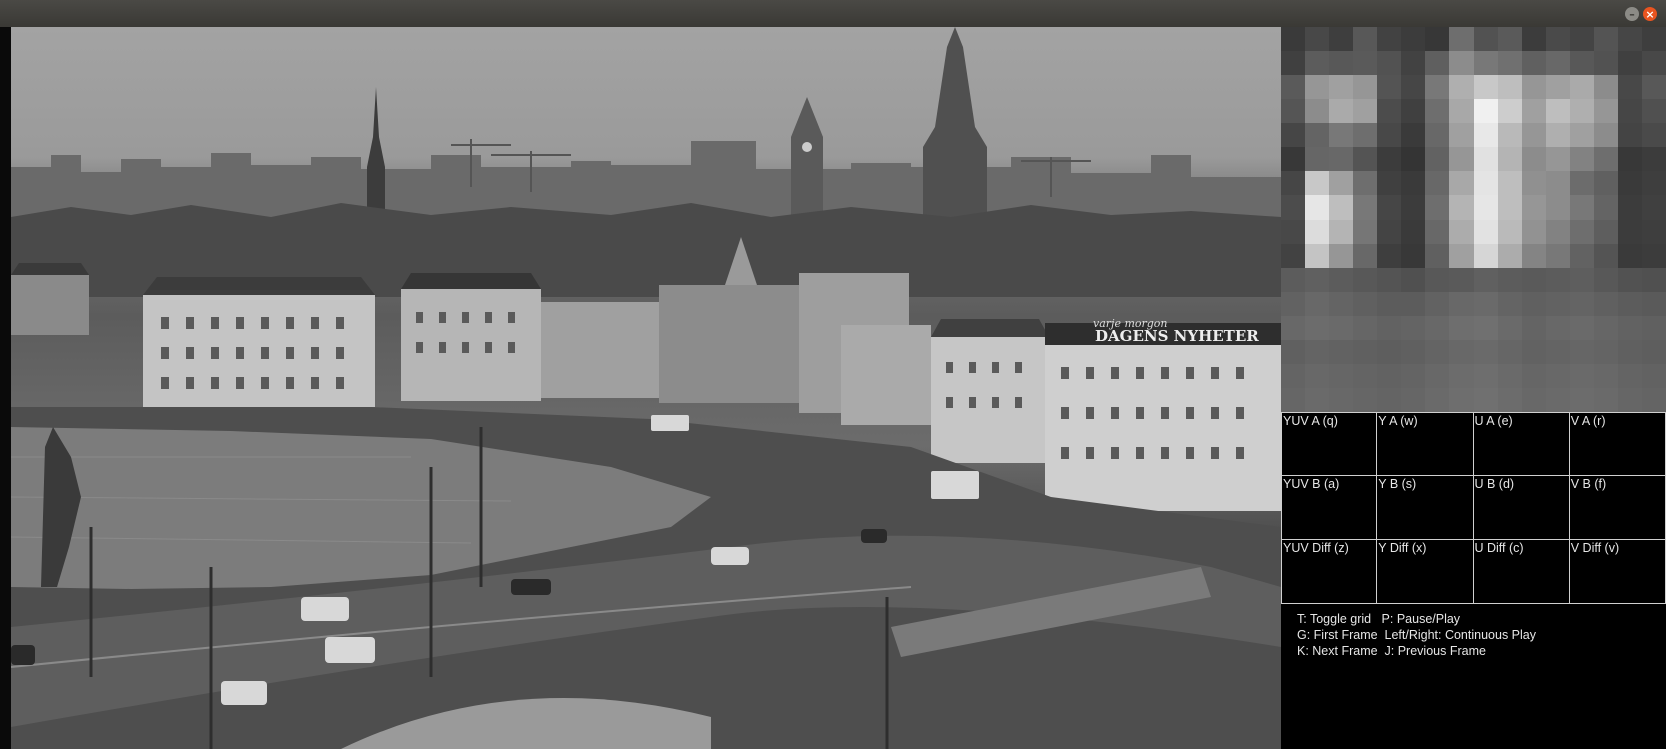 Image resolution: width=1666 pixels, height=749 pixels. Describe the element at coordinates (1521, 508) in the screenshot. I see `view-u-b: U B (d)` at that location.